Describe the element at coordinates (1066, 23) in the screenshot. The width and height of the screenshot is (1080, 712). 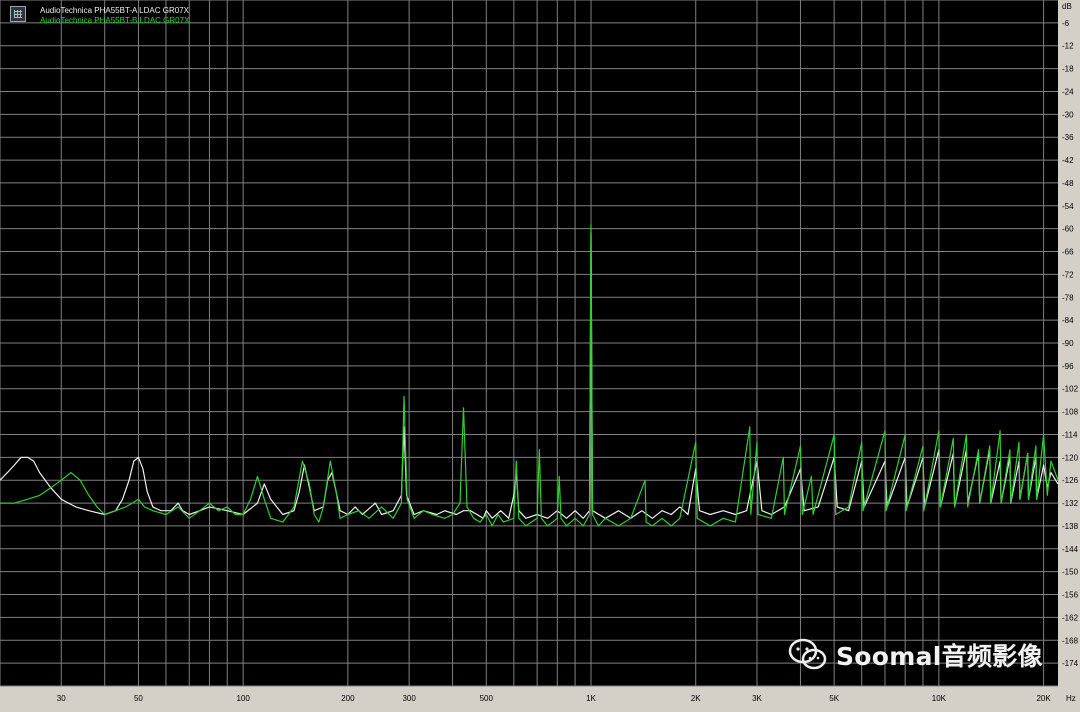
I see `y-tick-label: -6` at that location.